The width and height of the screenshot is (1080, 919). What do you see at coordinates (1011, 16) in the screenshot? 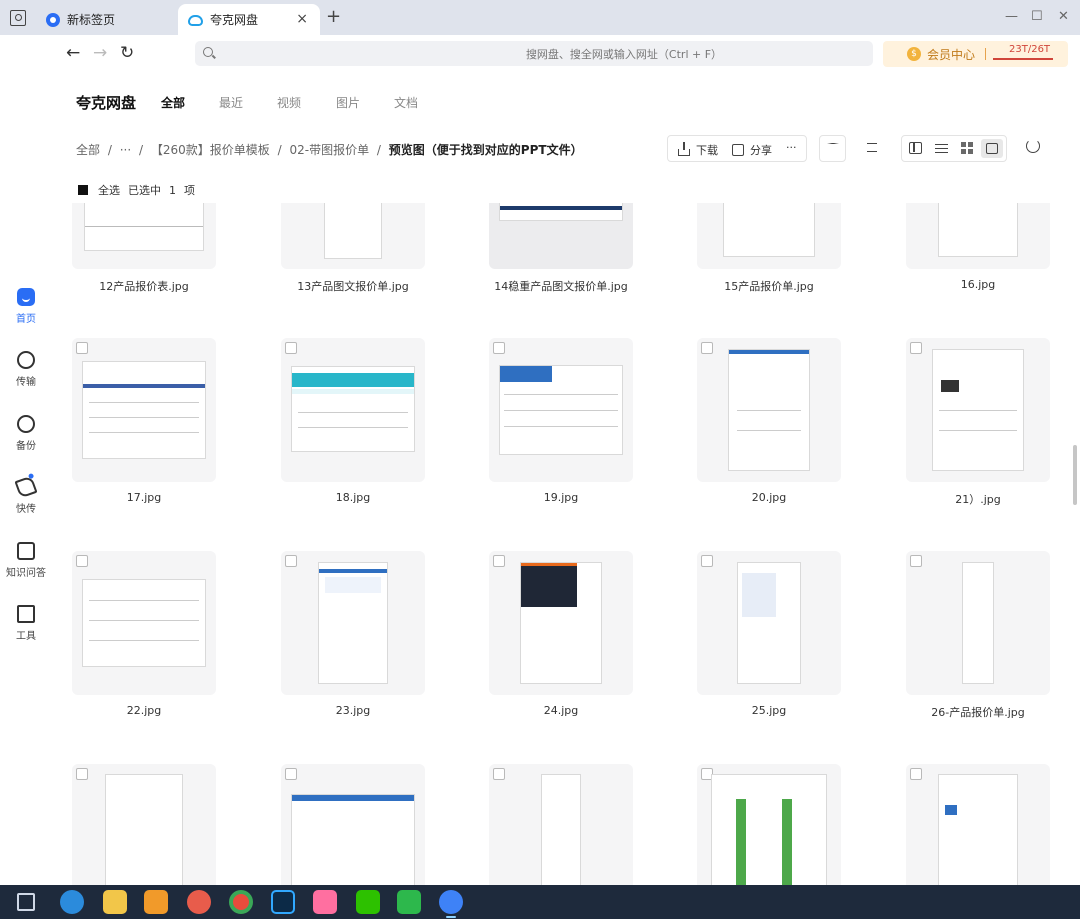
I see `minimize-icon: —` at bounding box center [1011, 16].